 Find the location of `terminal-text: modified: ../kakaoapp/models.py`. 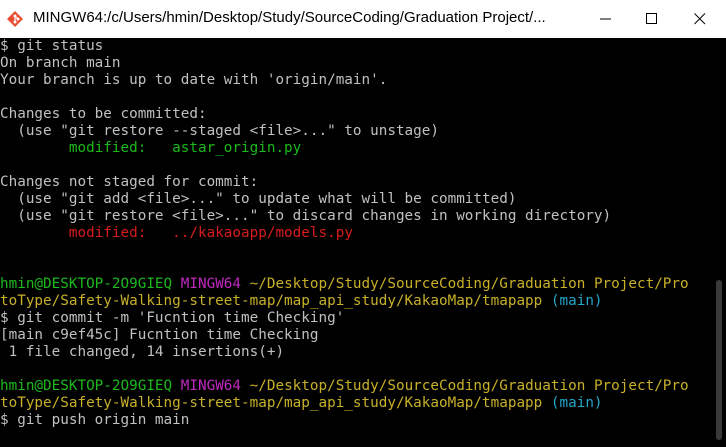

terminal-text: modified: ../kakaoapp/models.py is located at coordinates (210, 233).